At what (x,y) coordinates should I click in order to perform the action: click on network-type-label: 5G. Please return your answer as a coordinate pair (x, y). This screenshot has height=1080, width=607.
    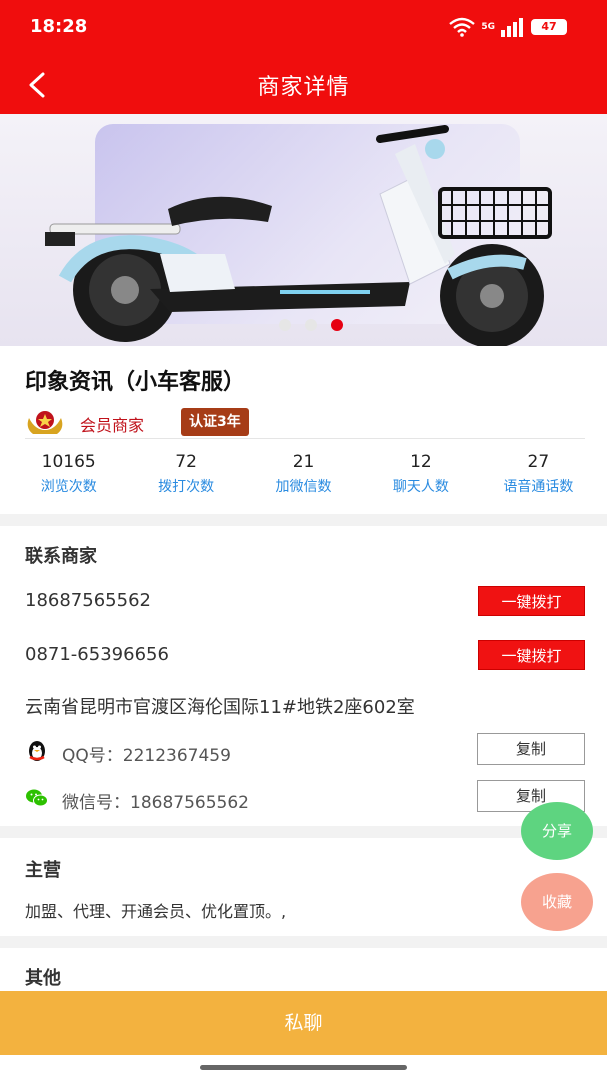
    Looking at the image, I should click on (488, 27).